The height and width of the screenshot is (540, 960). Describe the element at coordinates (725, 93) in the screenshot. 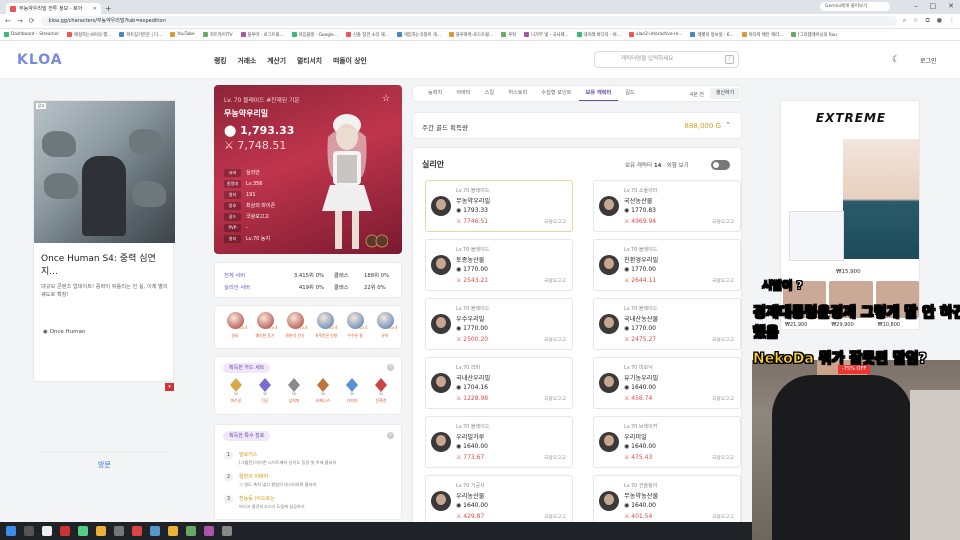

I see `refresh-button: 갱신하기` at that location.